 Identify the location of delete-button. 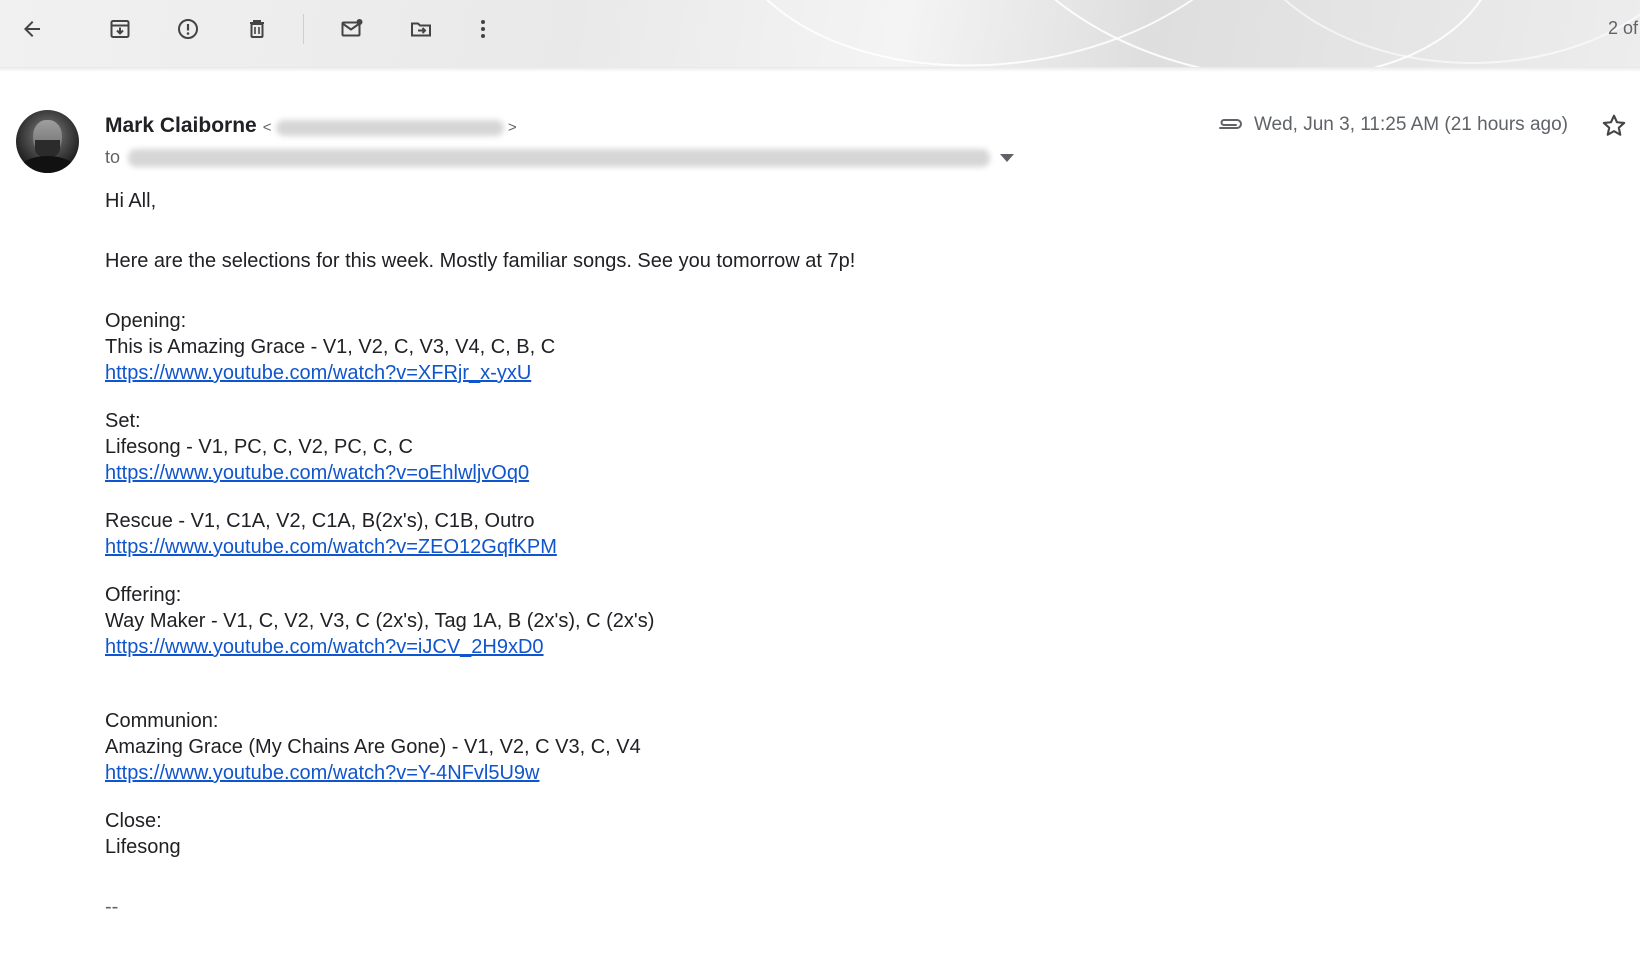
(257, 29).